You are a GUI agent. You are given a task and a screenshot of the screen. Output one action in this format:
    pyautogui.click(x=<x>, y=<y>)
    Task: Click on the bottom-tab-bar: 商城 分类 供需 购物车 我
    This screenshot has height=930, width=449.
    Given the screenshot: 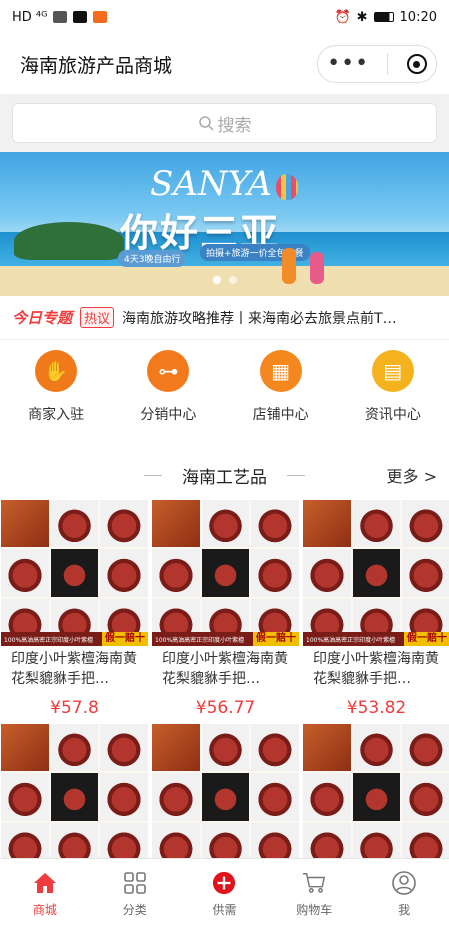 What is the action you would take?
    pyautogui.click(x=224, y=894)
    